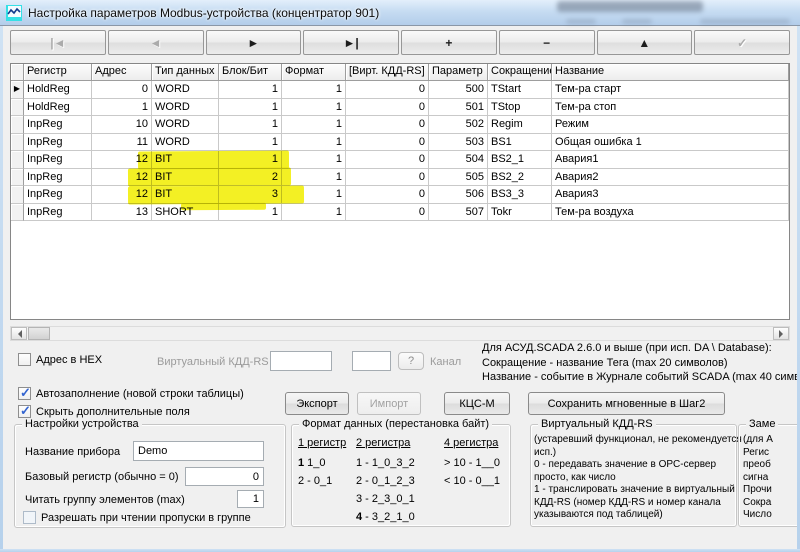  What do you see at coordinates (458, 125) in the screenshot?
I see `cell-6: 502` at bounding box center [458, 125].